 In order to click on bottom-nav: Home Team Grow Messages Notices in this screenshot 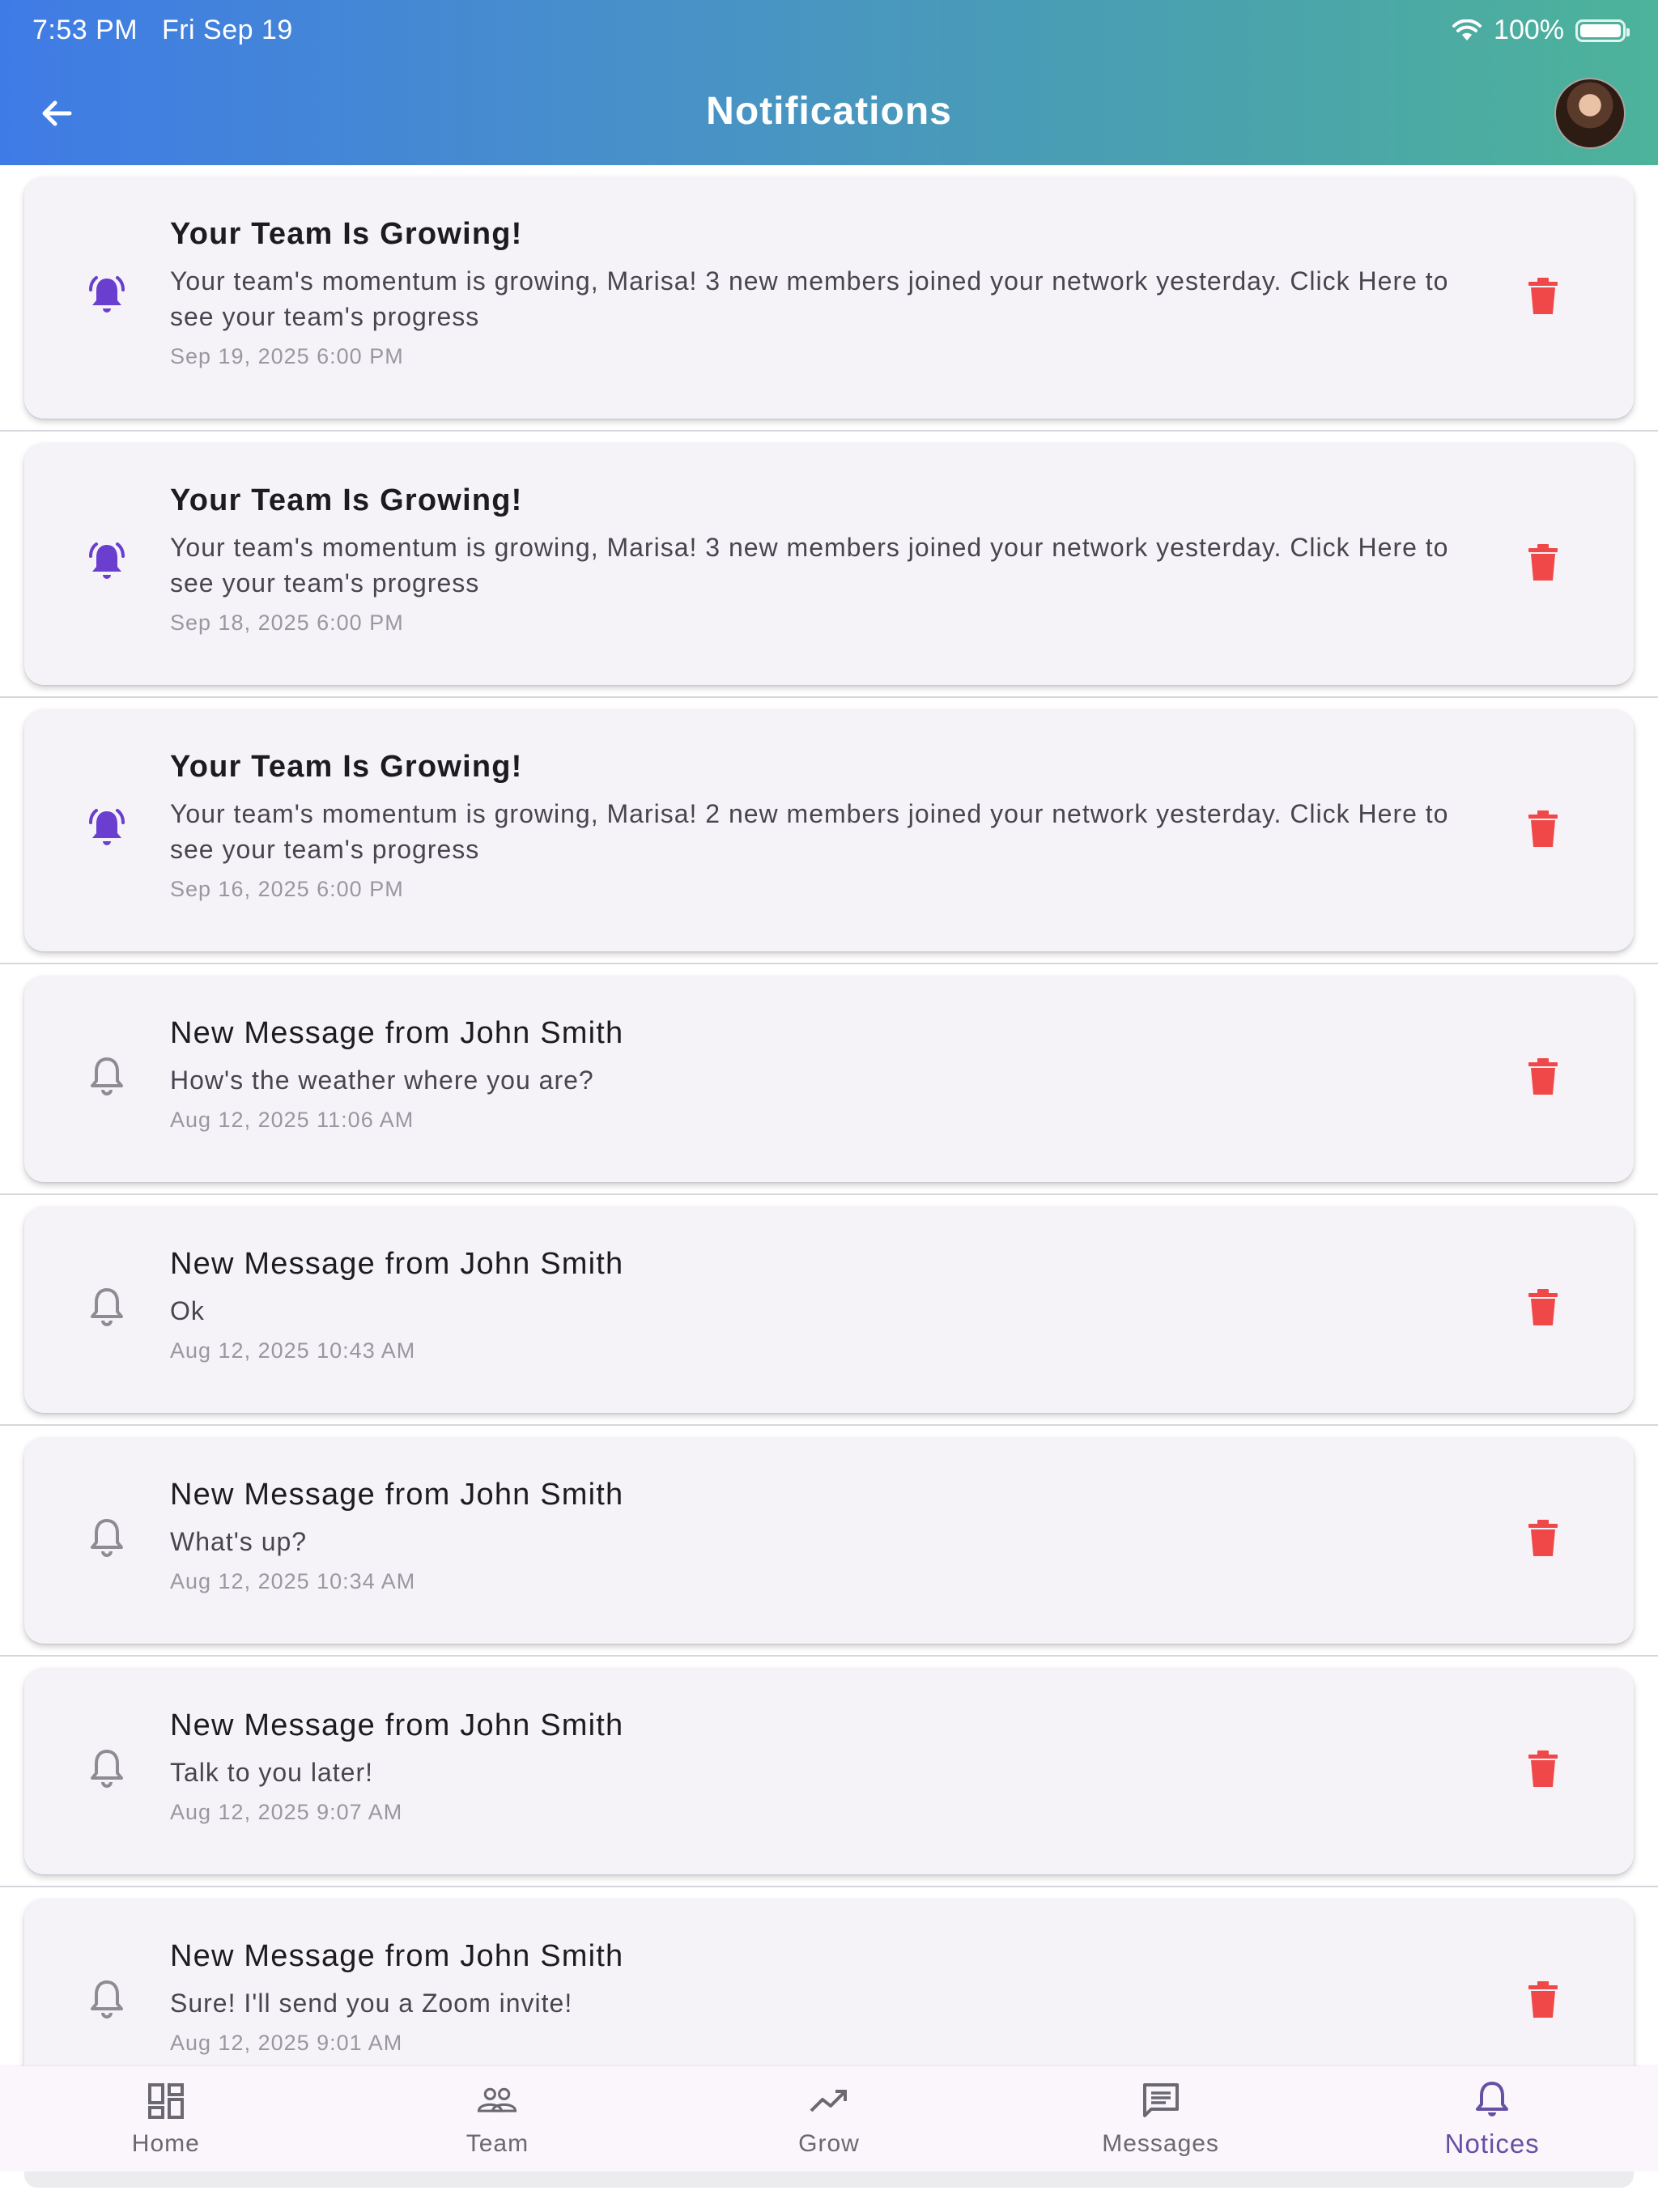, I will do `click(829, 2119)`.